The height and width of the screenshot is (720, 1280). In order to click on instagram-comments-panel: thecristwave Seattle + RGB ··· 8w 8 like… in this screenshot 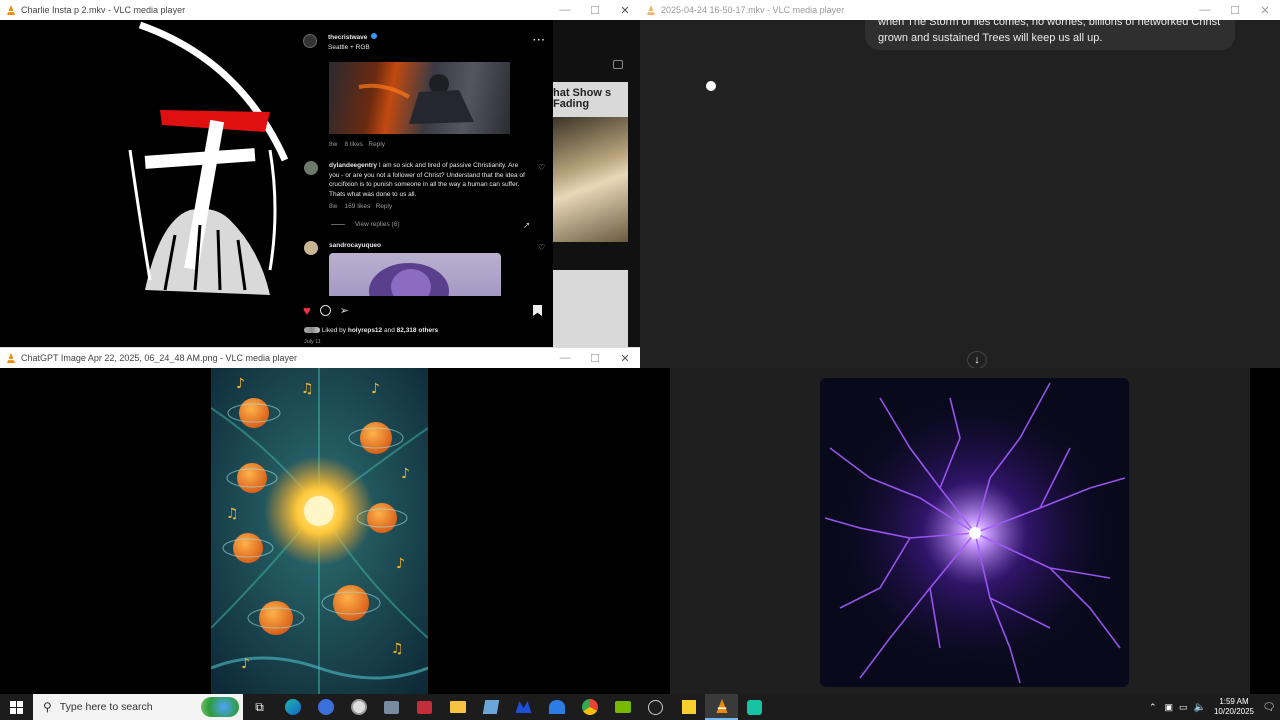, I will do `click(424, 186)`.